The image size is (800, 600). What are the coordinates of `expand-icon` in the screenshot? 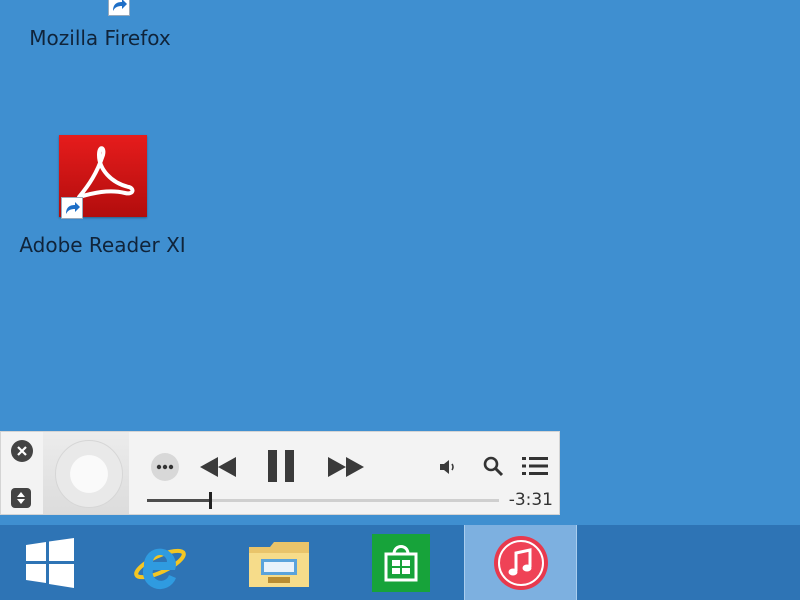 It's located at (21, 498).